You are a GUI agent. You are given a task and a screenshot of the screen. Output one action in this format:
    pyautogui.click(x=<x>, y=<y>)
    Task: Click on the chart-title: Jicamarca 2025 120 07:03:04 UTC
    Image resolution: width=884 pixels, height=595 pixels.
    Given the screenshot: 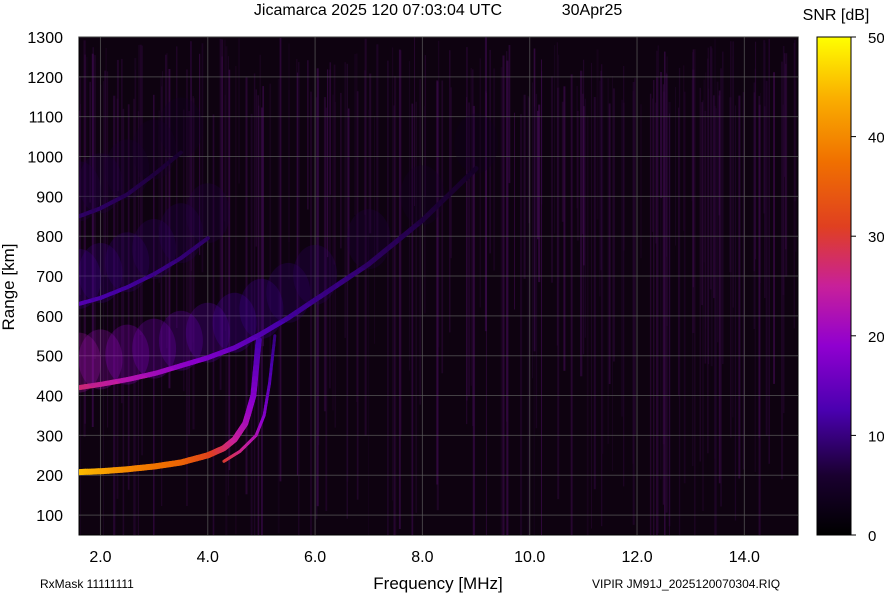 What is the action you would take?
    pyautogui.click(x=378, y=10)
    